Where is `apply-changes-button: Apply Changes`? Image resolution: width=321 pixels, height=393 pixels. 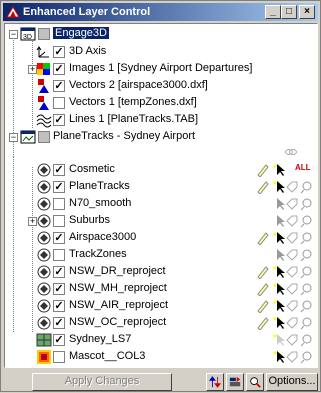
apply-changes-button: Apply Changes is located at coordinates (102, 382).